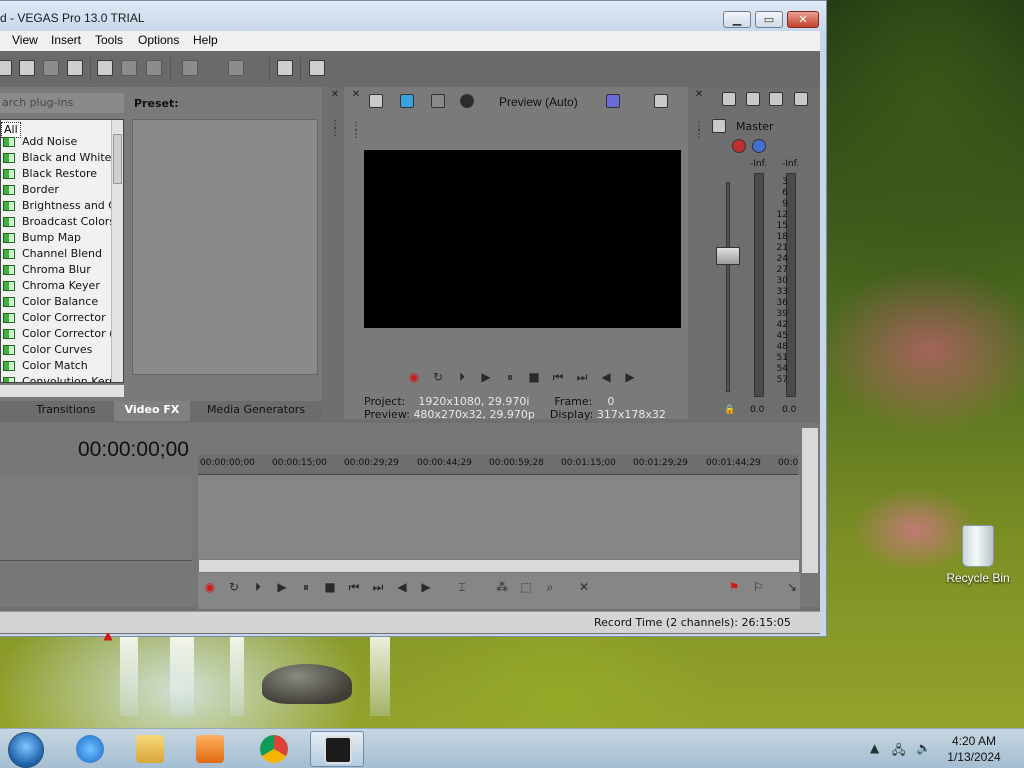 The width and height of the screenshot is (1024, 768). Describe the element at coordinates (225, 247) in the screenshot. I see `preset-list` at that location.